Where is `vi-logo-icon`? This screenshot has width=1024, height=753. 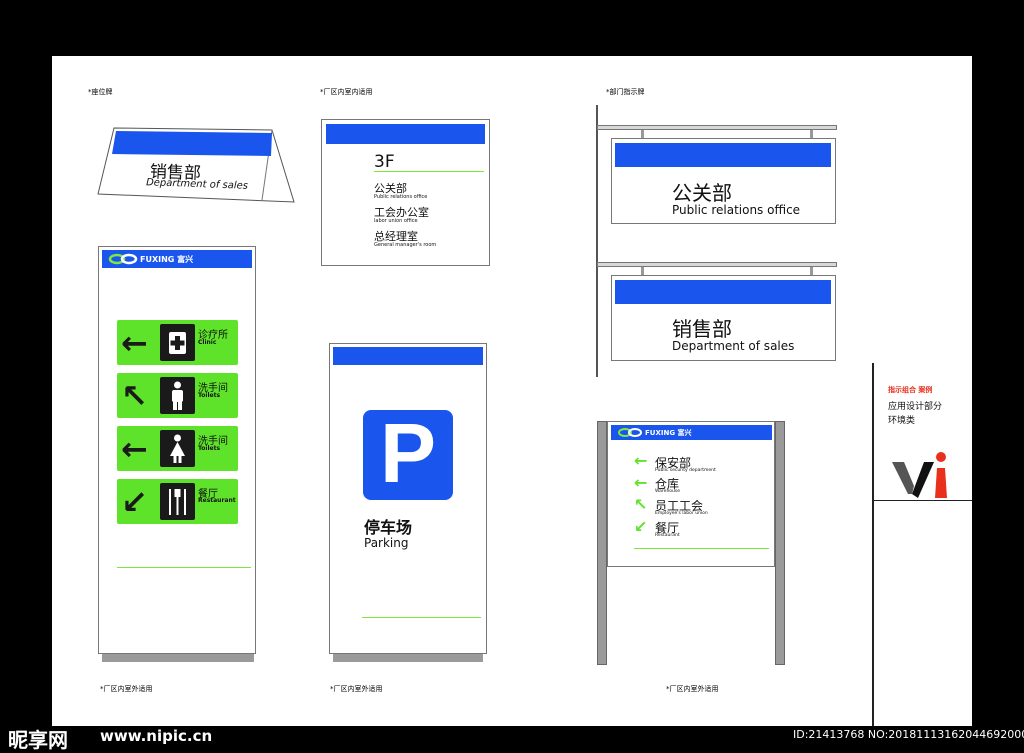
vi-logo-icon is located at coordinates (919, 475).